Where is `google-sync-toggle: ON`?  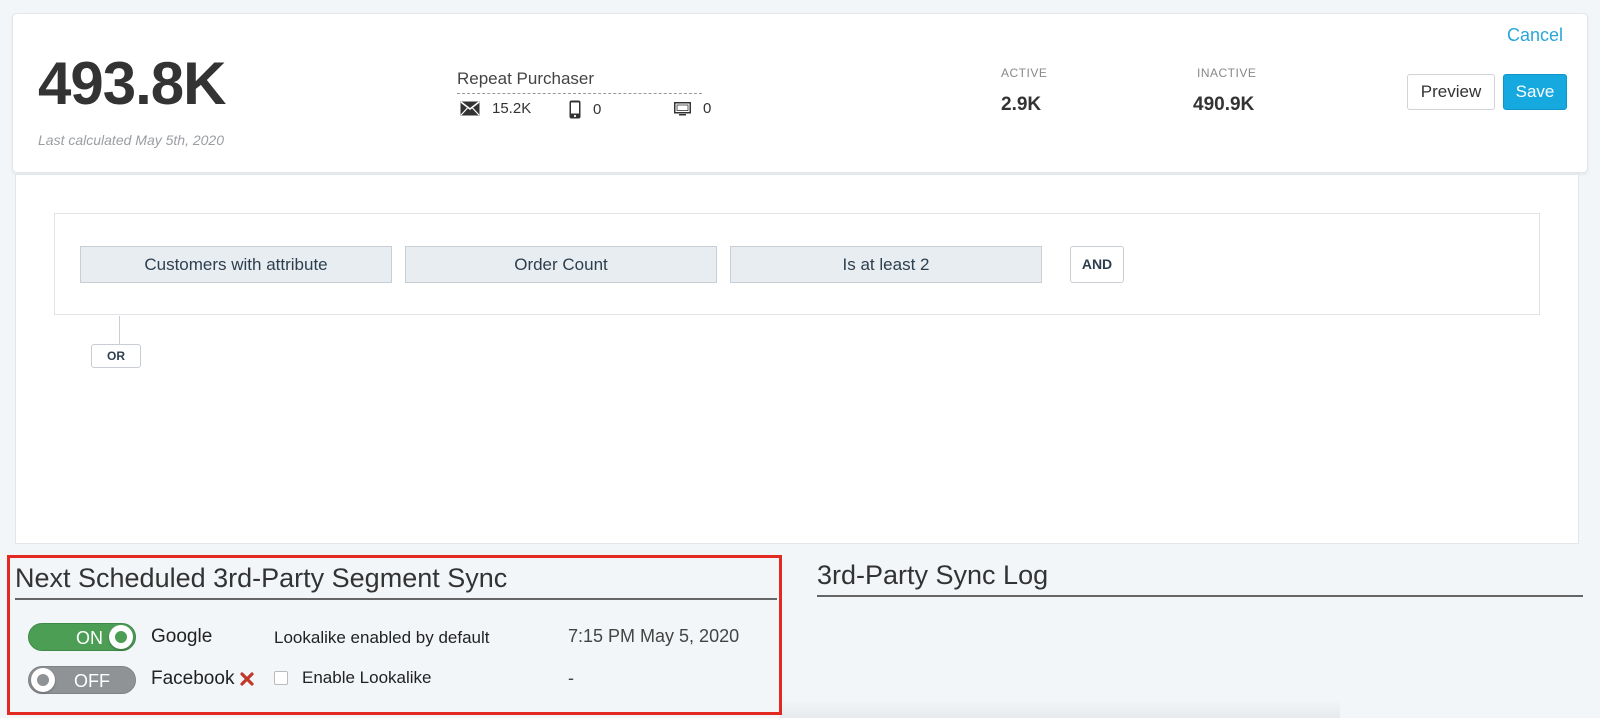
google-sync-toggle: ON is located at coordinates (82, 637).